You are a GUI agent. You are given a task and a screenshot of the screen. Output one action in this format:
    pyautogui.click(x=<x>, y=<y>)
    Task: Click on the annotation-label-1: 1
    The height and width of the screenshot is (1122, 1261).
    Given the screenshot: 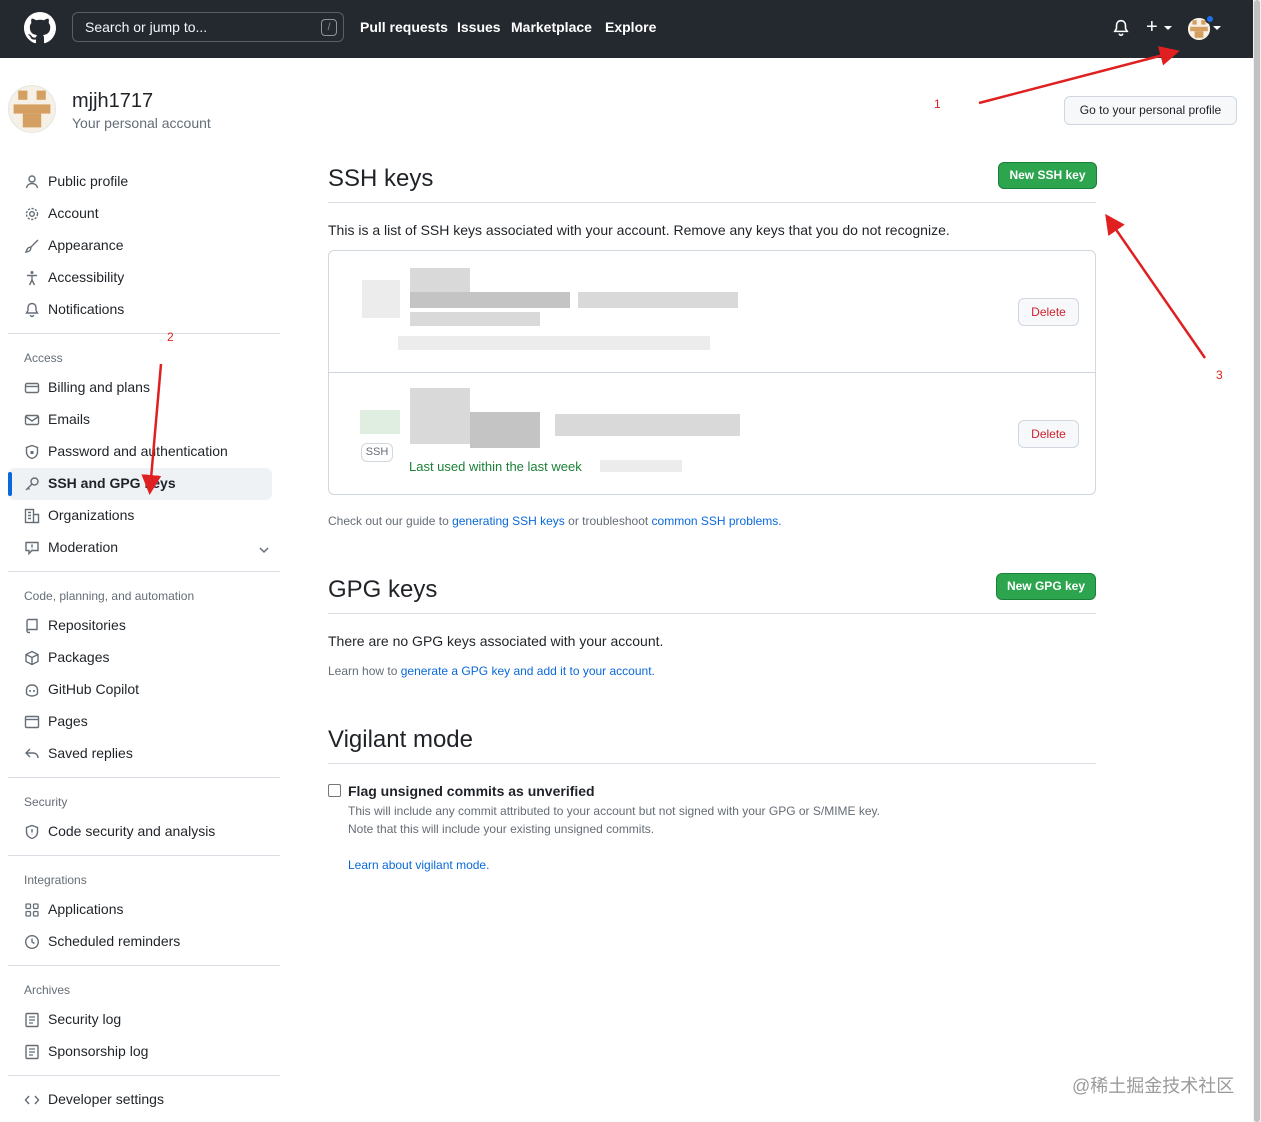 What is the action you would take?
    pyautogui.click(x=937, y=104)
    